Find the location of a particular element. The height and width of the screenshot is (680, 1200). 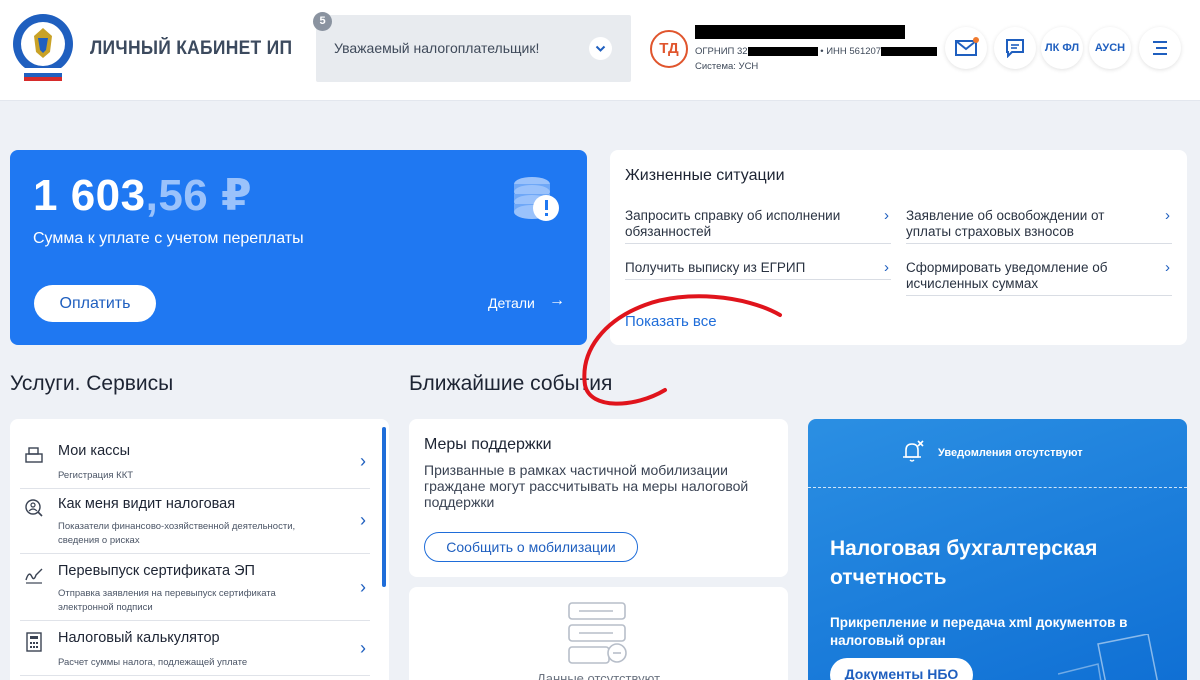

notice-count-badge: 5 is located at coordinates (322, 21).